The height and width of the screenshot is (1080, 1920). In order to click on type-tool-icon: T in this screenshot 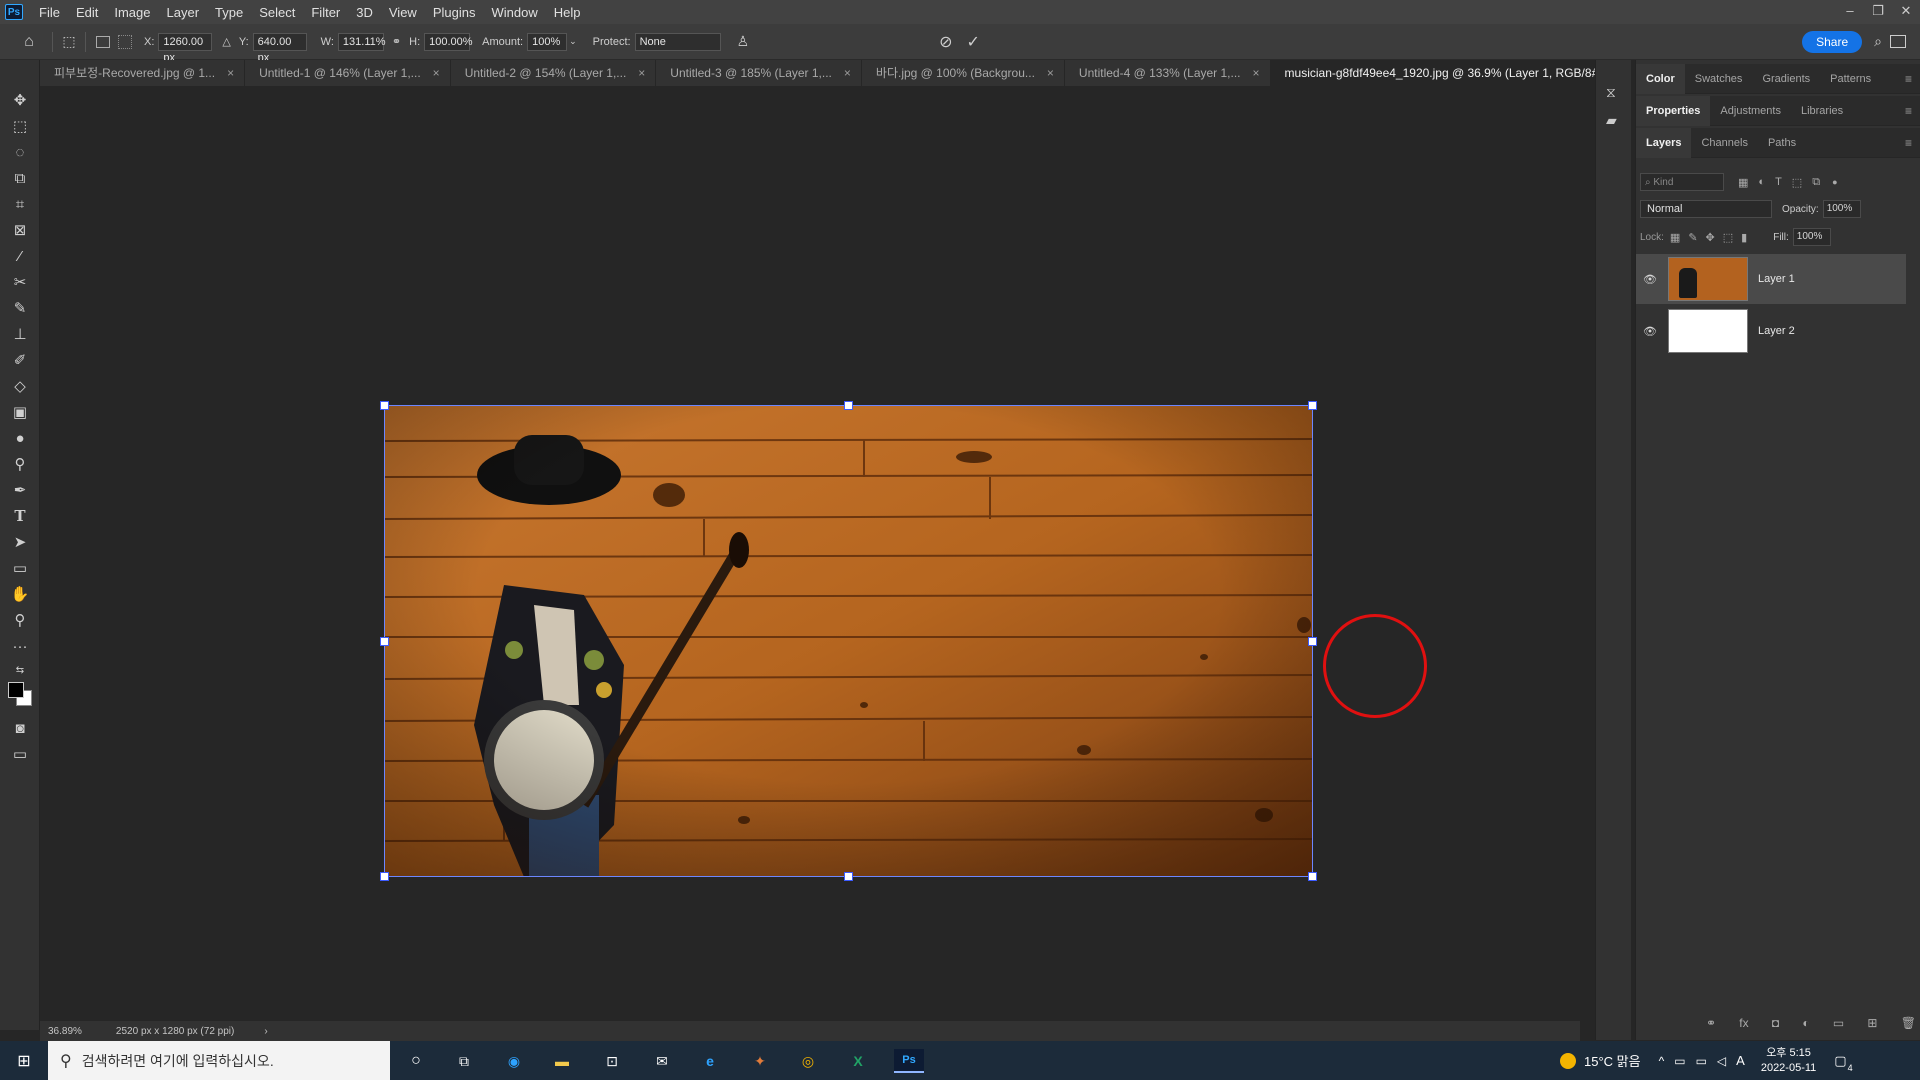, I will do `click(20, 516)`.